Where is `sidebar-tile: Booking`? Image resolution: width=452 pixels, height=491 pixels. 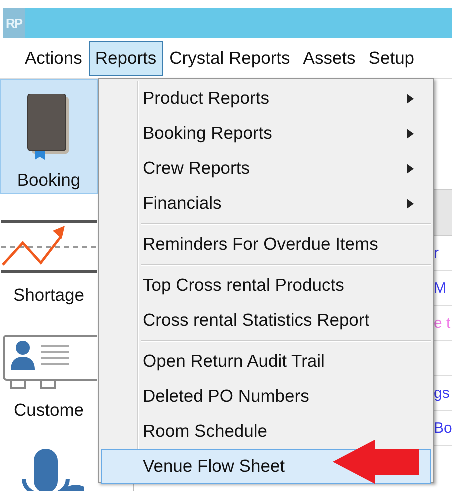 sidebar-tile: Booking is located at coordinates (49, 136).